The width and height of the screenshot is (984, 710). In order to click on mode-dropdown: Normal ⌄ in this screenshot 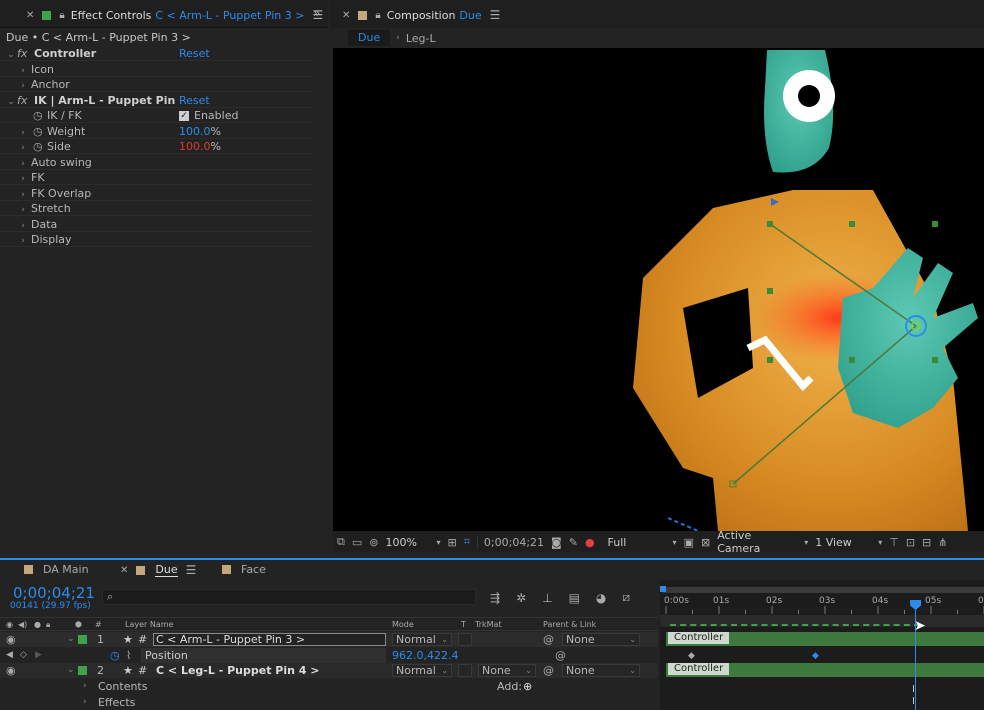, I will do `click(422, 670)`.